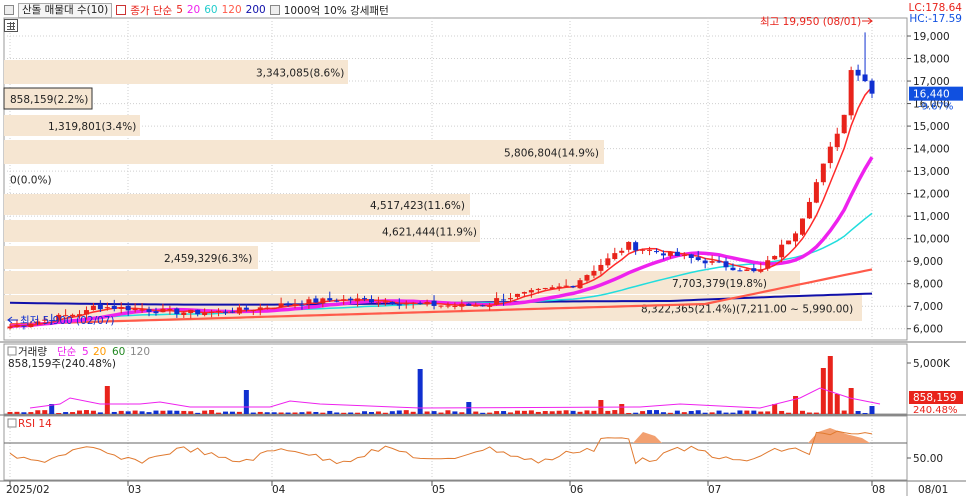  I want to click on price-tick-label: 7,000, so click(928, 307).